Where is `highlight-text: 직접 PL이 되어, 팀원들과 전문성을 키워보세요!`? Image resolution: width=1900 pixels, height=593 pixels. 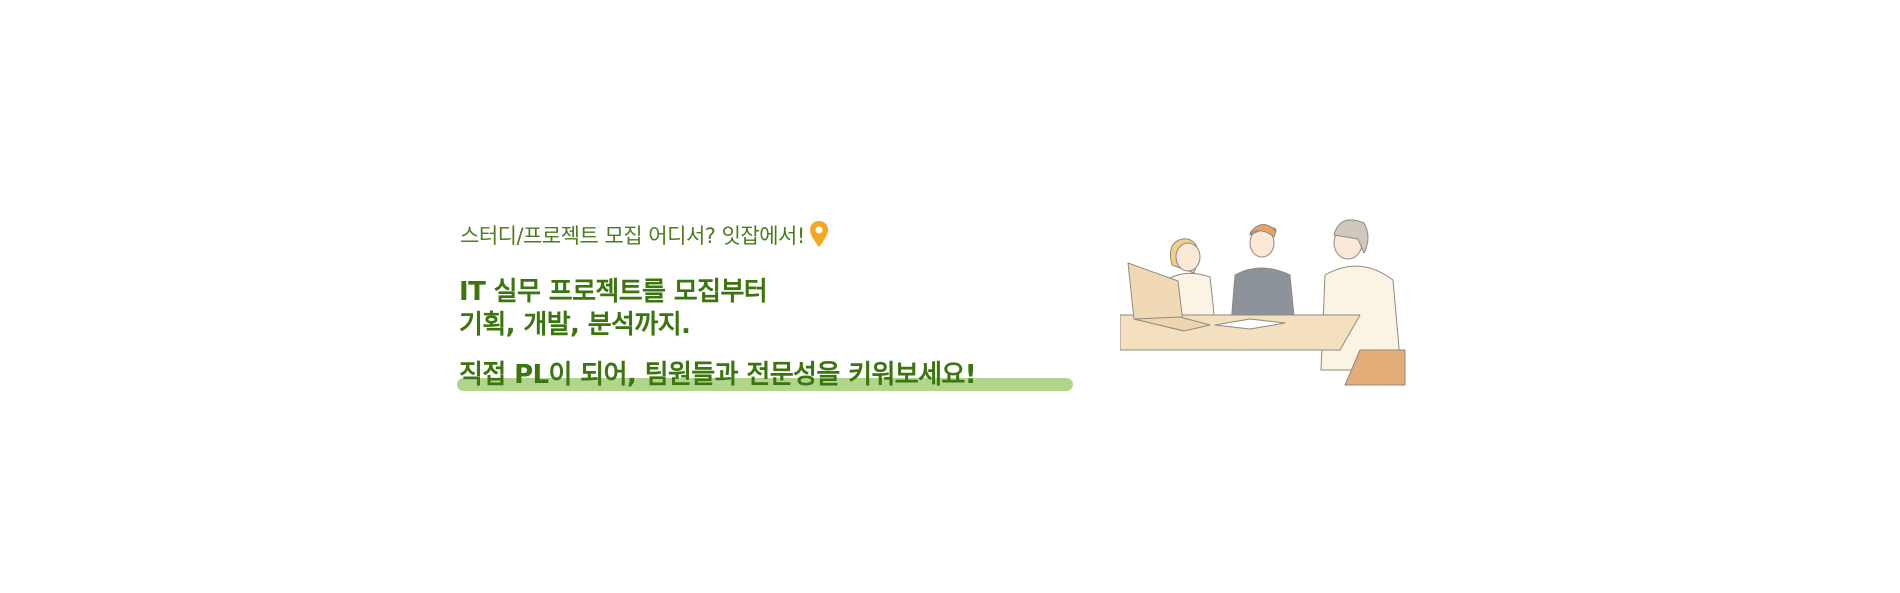 highlight-text: 직접 PL이 되어, 팀원들과 전문성을 키워보세요! is located at coordinates (718, 375).